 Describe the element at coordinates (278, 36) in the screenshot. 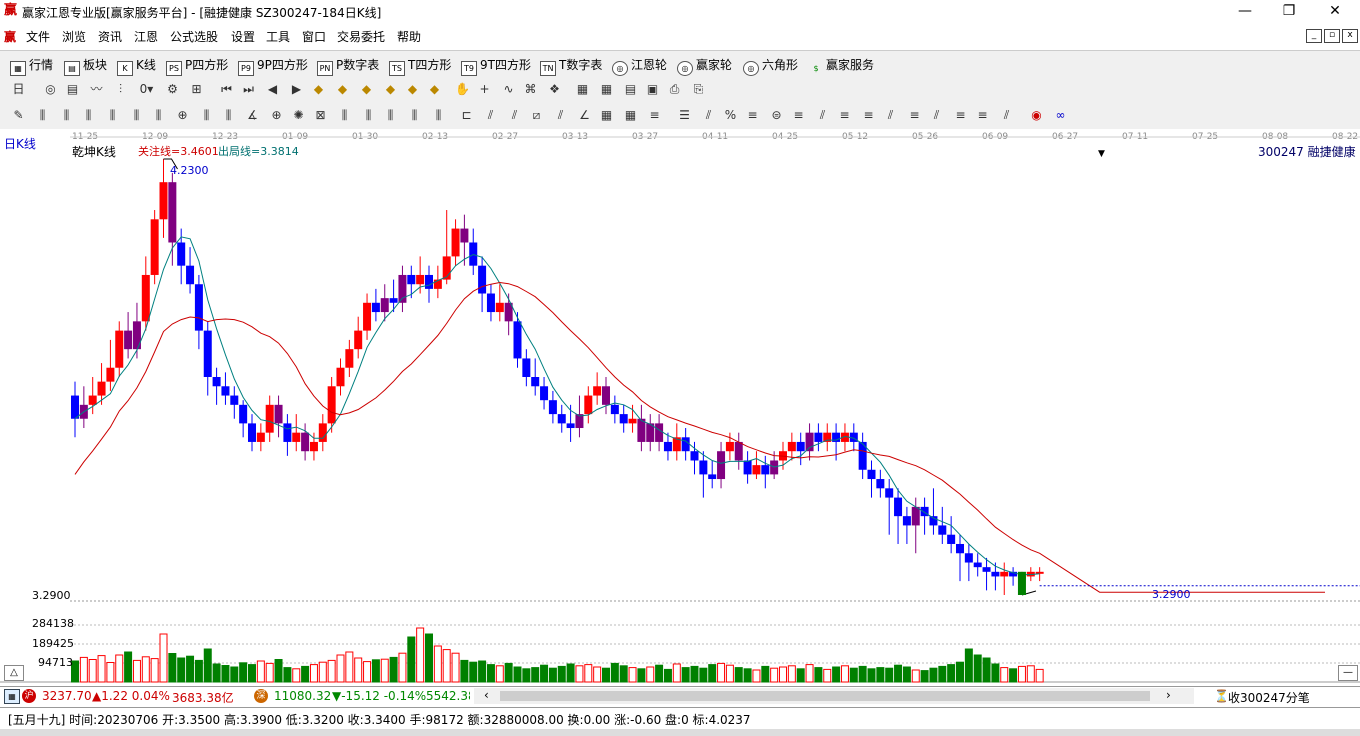

I see `menu-tools: 工具` at that location.